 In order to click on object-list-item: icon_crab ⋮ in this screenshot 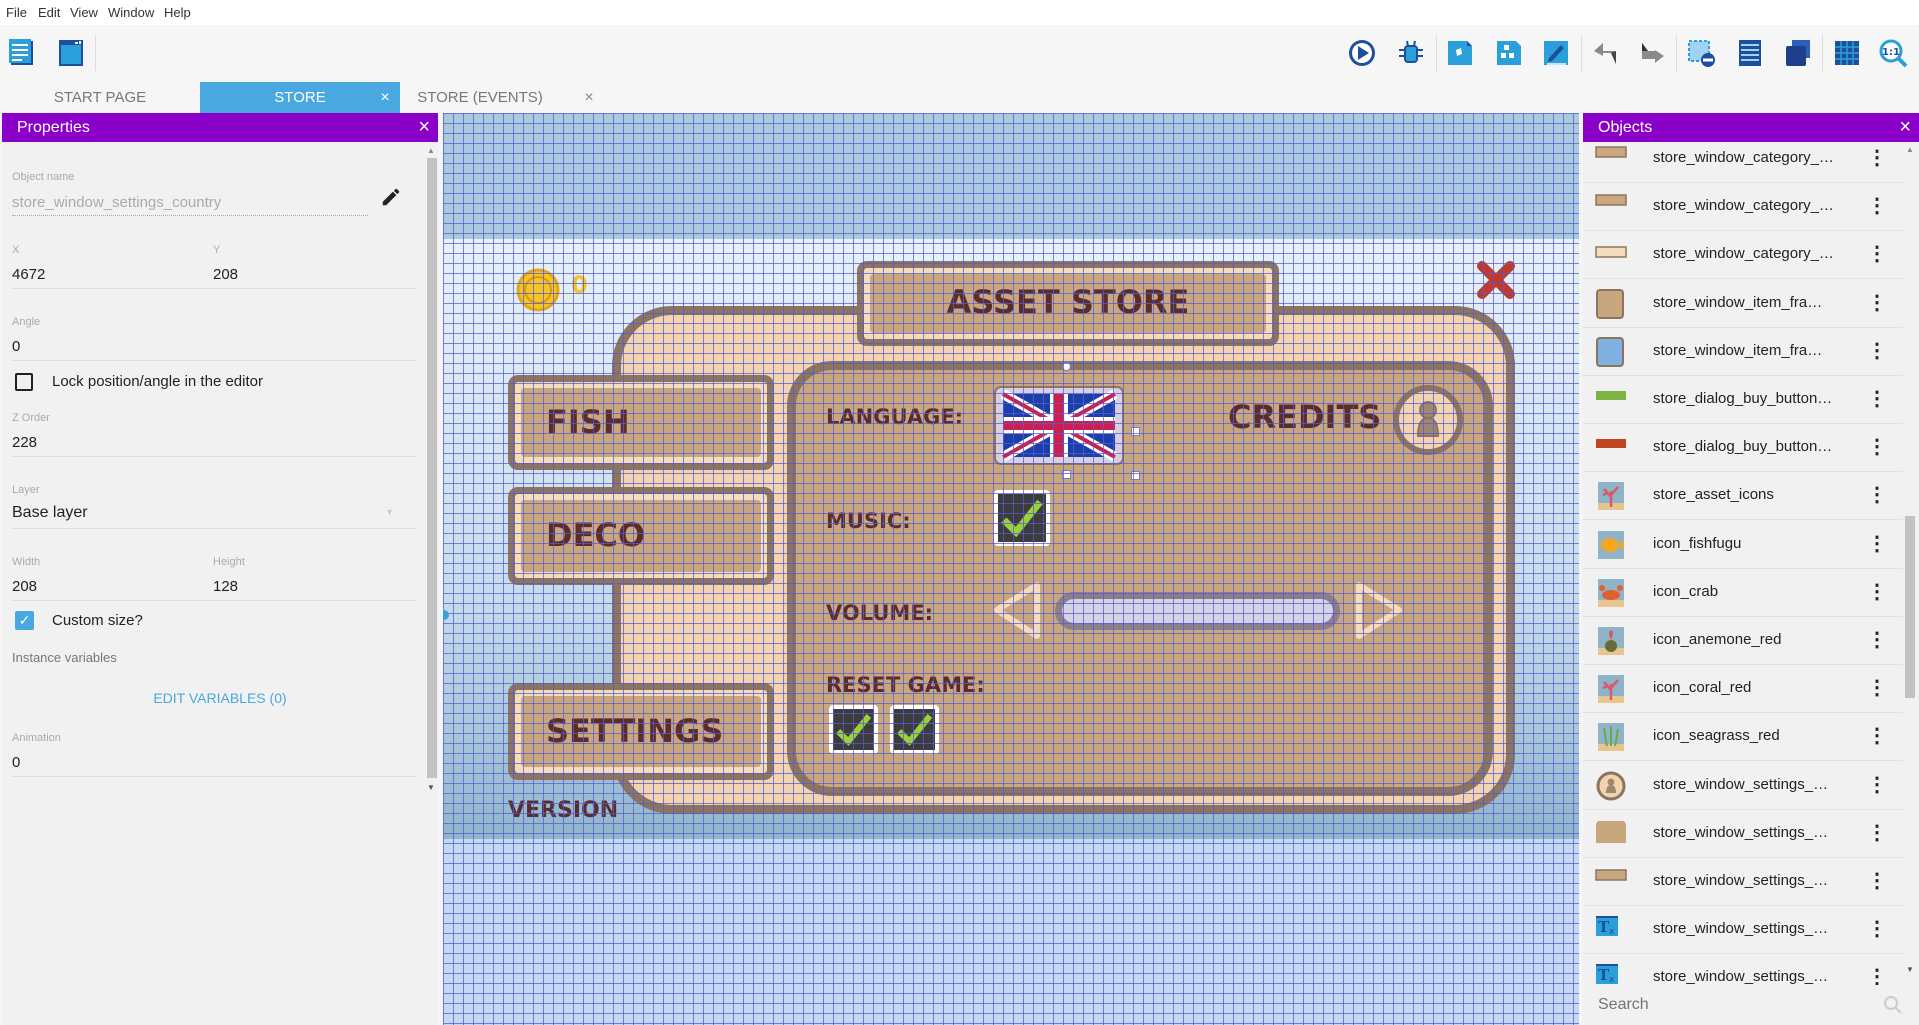, I will do `click(1743, 593)`.